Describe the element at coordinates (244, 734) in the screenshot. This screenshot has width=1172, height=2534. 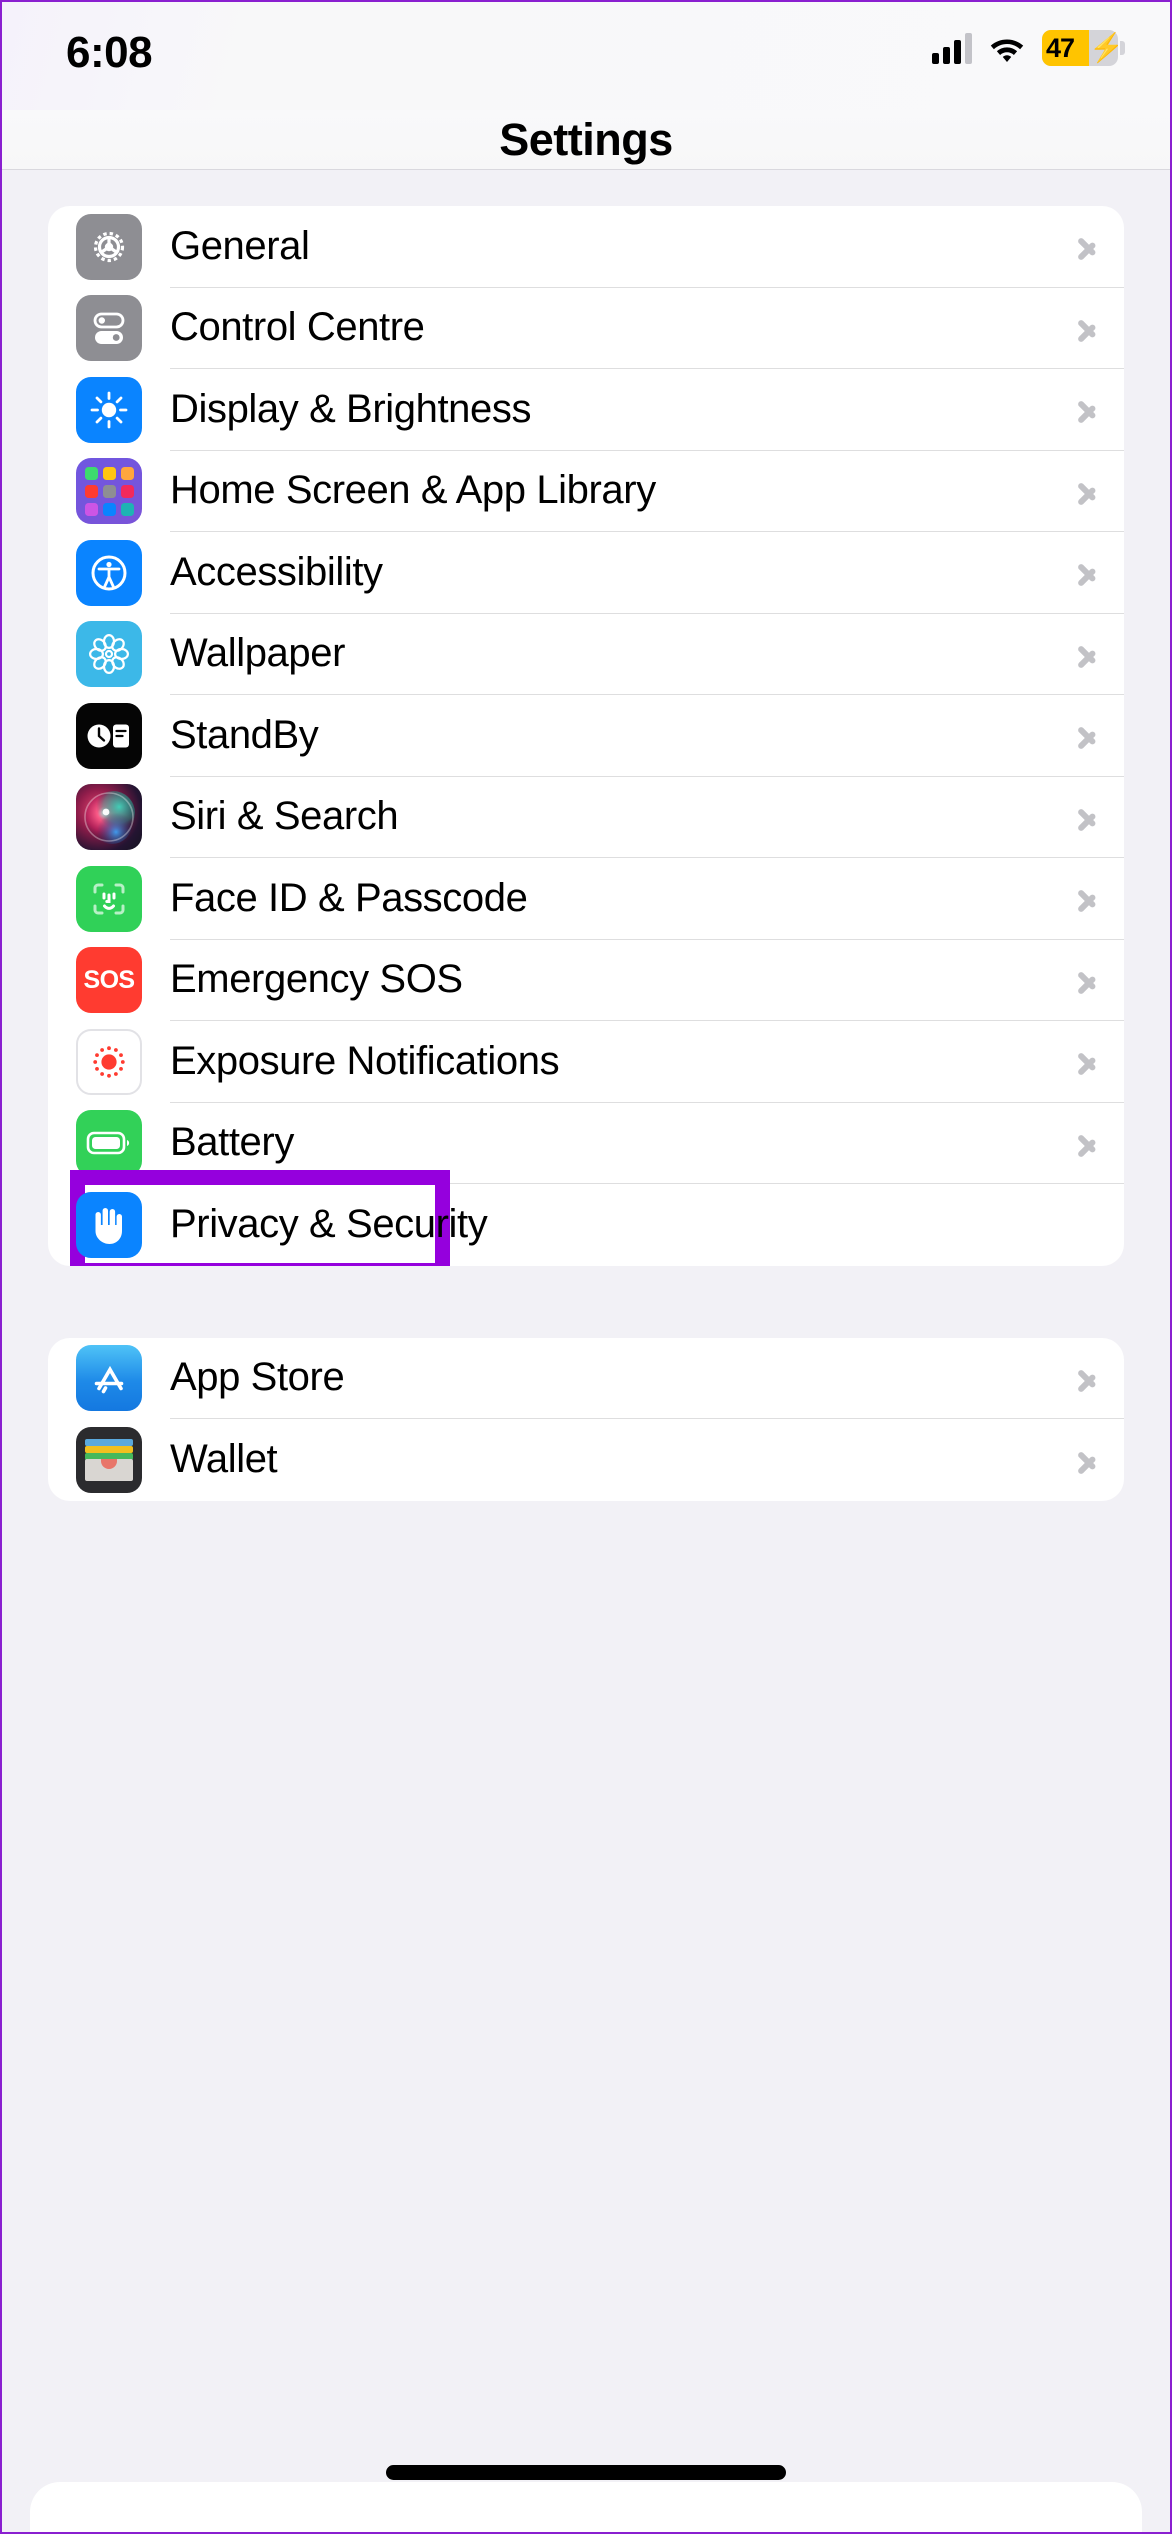
I see `settings-row-label: StandBy` at that location.